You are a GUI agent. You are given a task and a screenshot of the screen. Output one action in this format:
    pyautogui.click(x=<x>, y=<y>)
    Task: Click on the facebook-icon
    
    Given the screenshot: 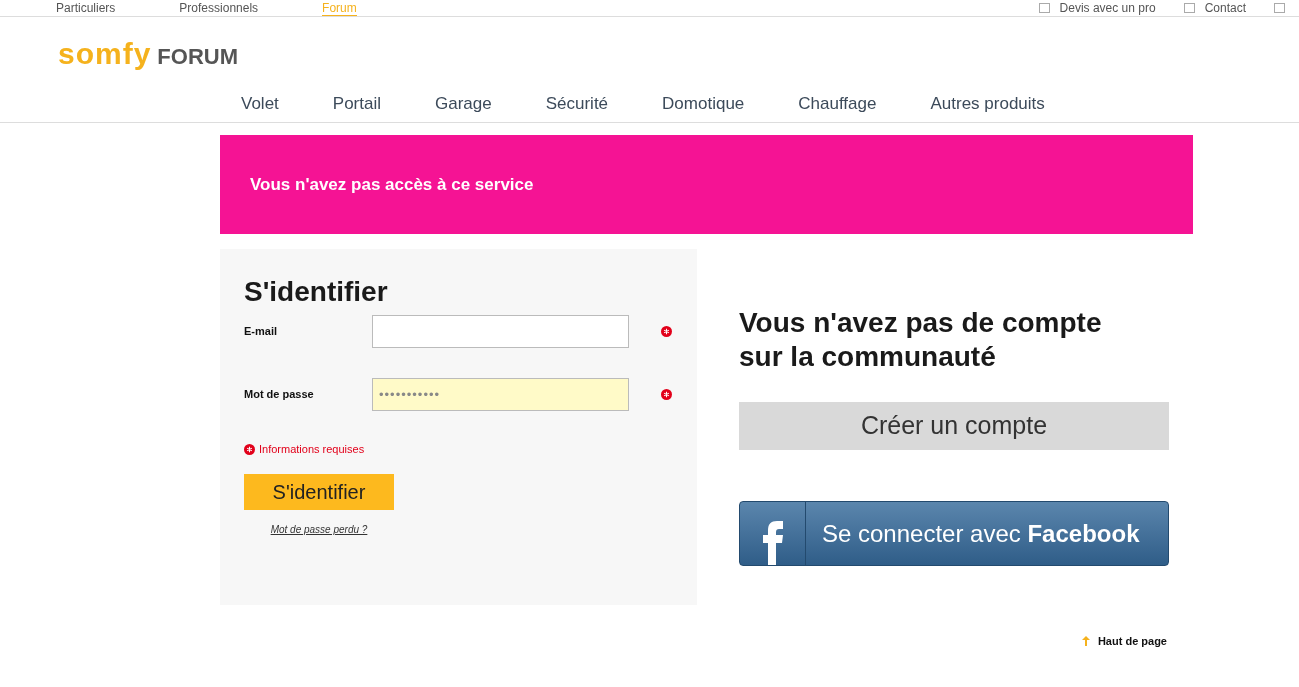 What is the action you would take?
    pyautogui.click(x=772, y=543)
    